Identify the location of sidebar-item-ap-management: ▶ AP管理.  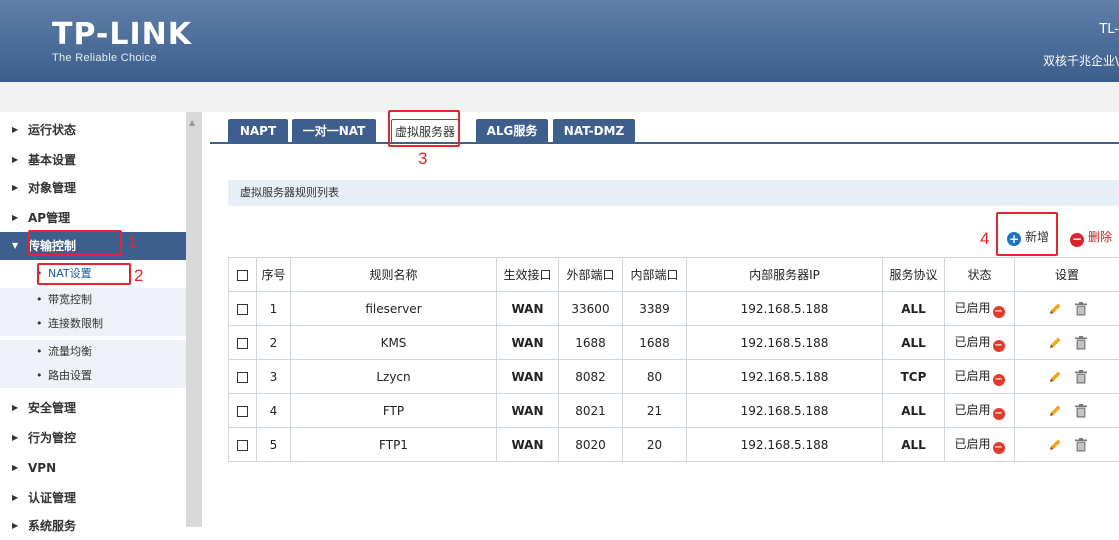
(93, 218).